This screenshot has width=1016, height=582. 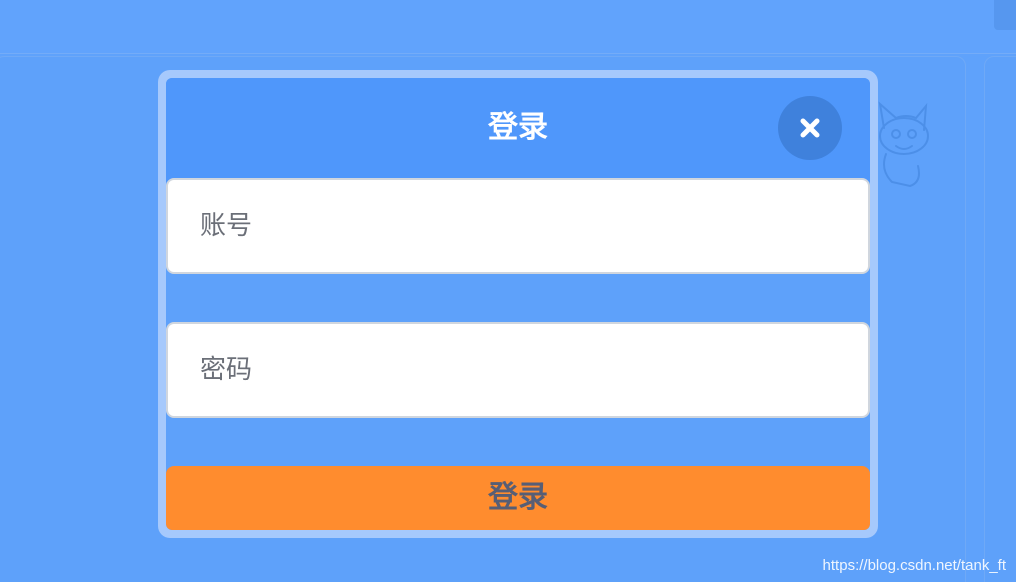 I want to click on modal-header: 登录, so click(x=518, y=130).